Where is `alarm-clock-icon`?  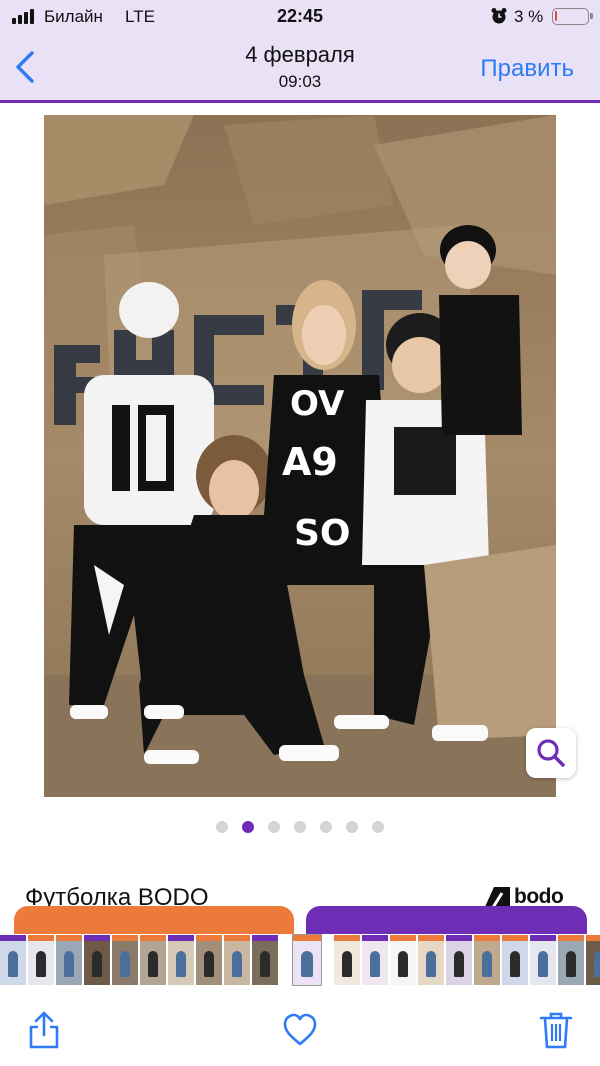 alarm-clock-icon is located at coordinates (499, 16).